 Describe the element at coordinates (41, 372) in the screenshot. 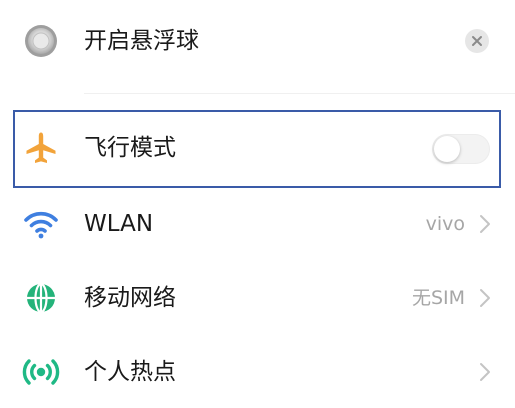

I see `hotspot-icon` at that location.